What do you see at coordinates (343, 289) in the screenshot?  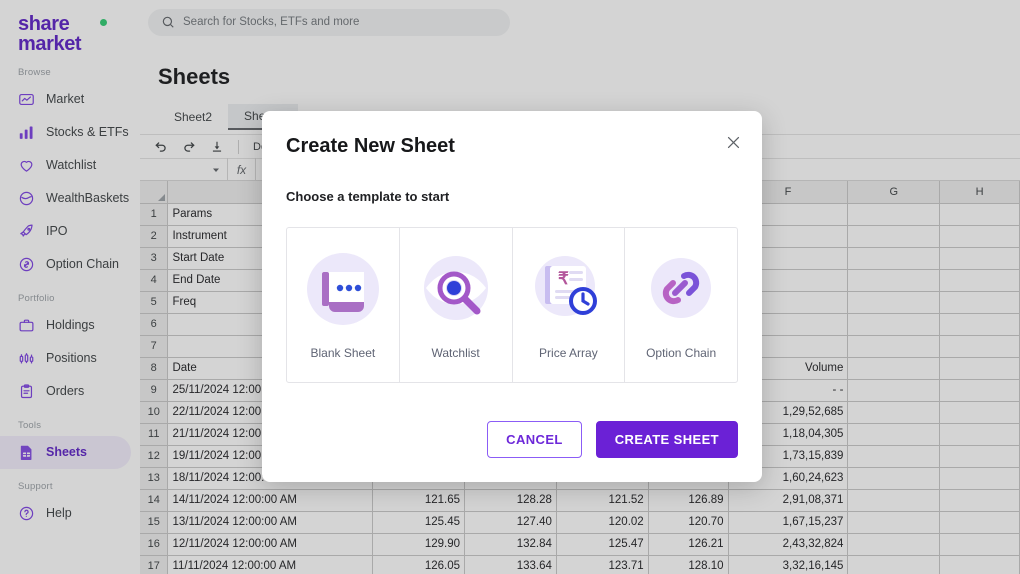 I see `blank-sheet-illustration` at bounding box center [343, 289].